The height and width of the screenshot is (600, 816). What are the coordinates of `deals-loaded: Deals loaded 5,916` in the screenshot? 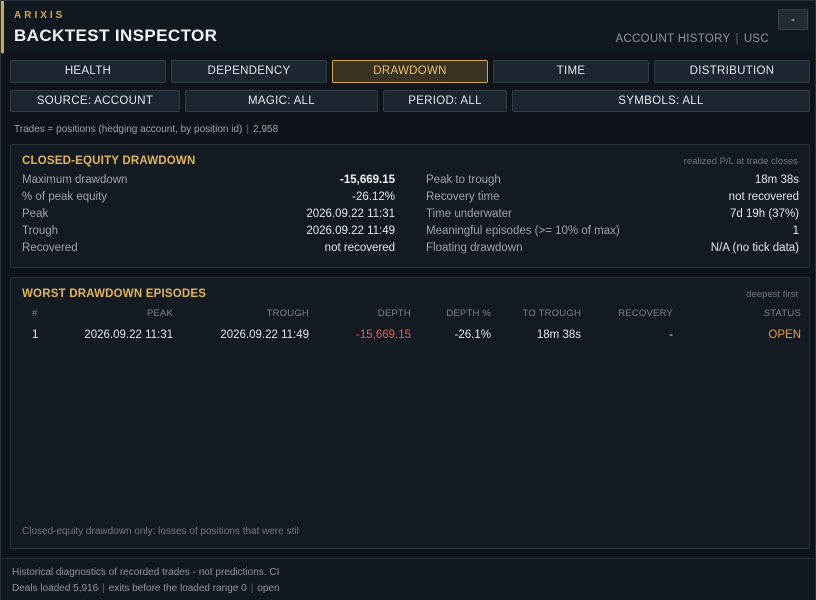 It's located at (55, 588).